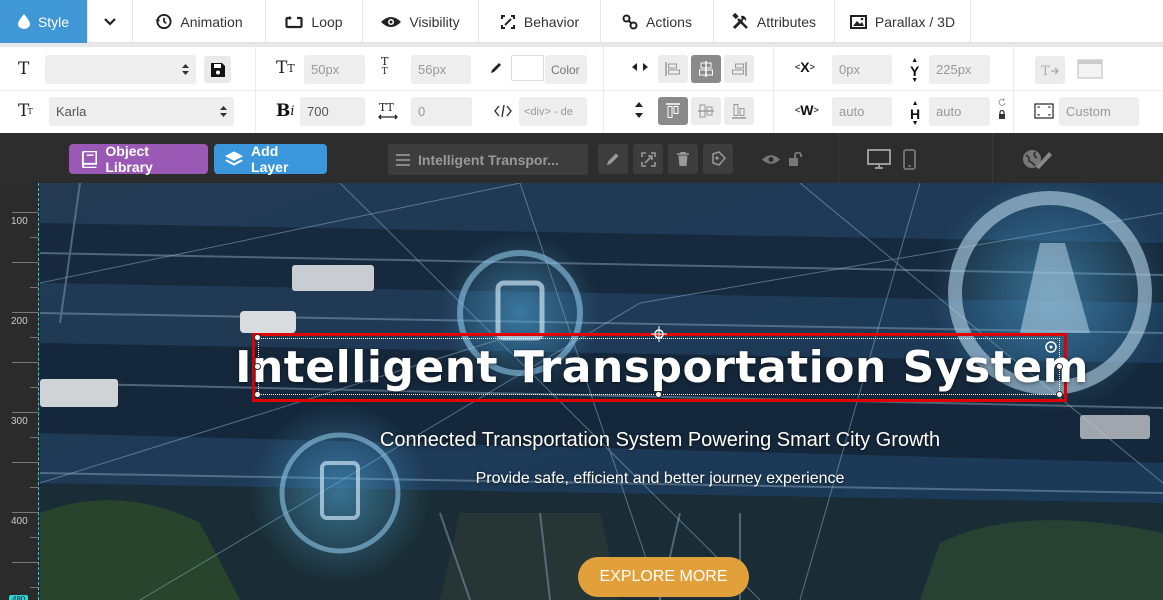  I want to click on y-position-label: ▲ Y ▼, so click(915, 70).